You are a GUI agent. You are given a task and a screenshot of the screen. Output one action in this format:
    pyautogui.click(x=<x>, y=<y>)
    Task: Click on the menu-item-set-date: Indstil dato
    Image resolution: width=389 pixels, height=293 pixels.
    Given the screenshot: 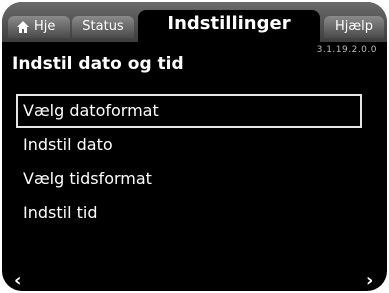 What is the action you would take?
    pyautogui.click(x=189, y=145)
    